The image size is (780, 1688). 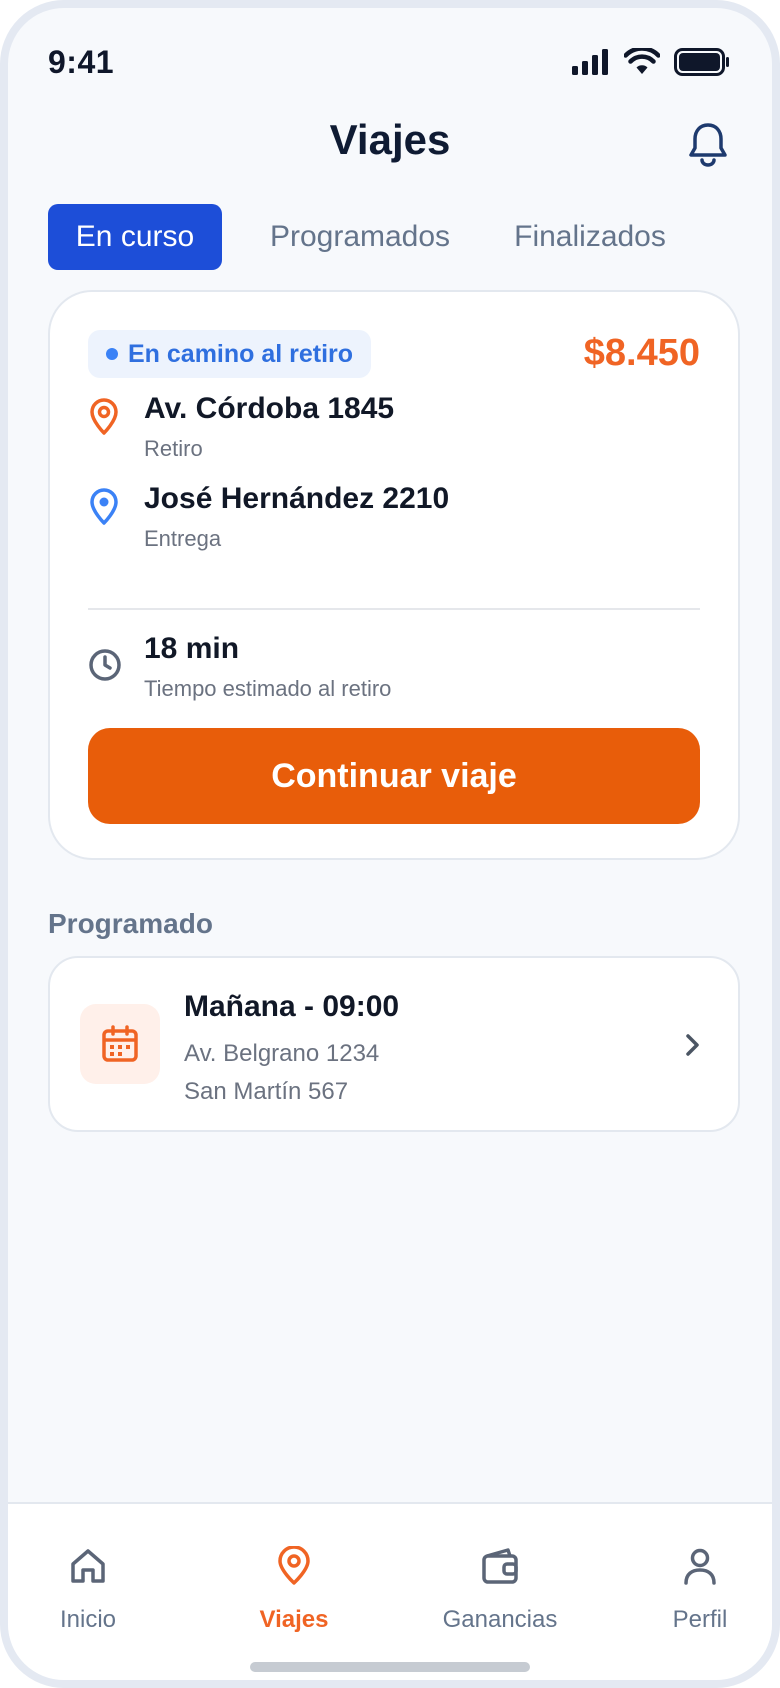 What do you see at coordinates (88, 1619) in the screenshot?
I see `nav-label-inicio: Inicio` at bounding box center [88, 1619].